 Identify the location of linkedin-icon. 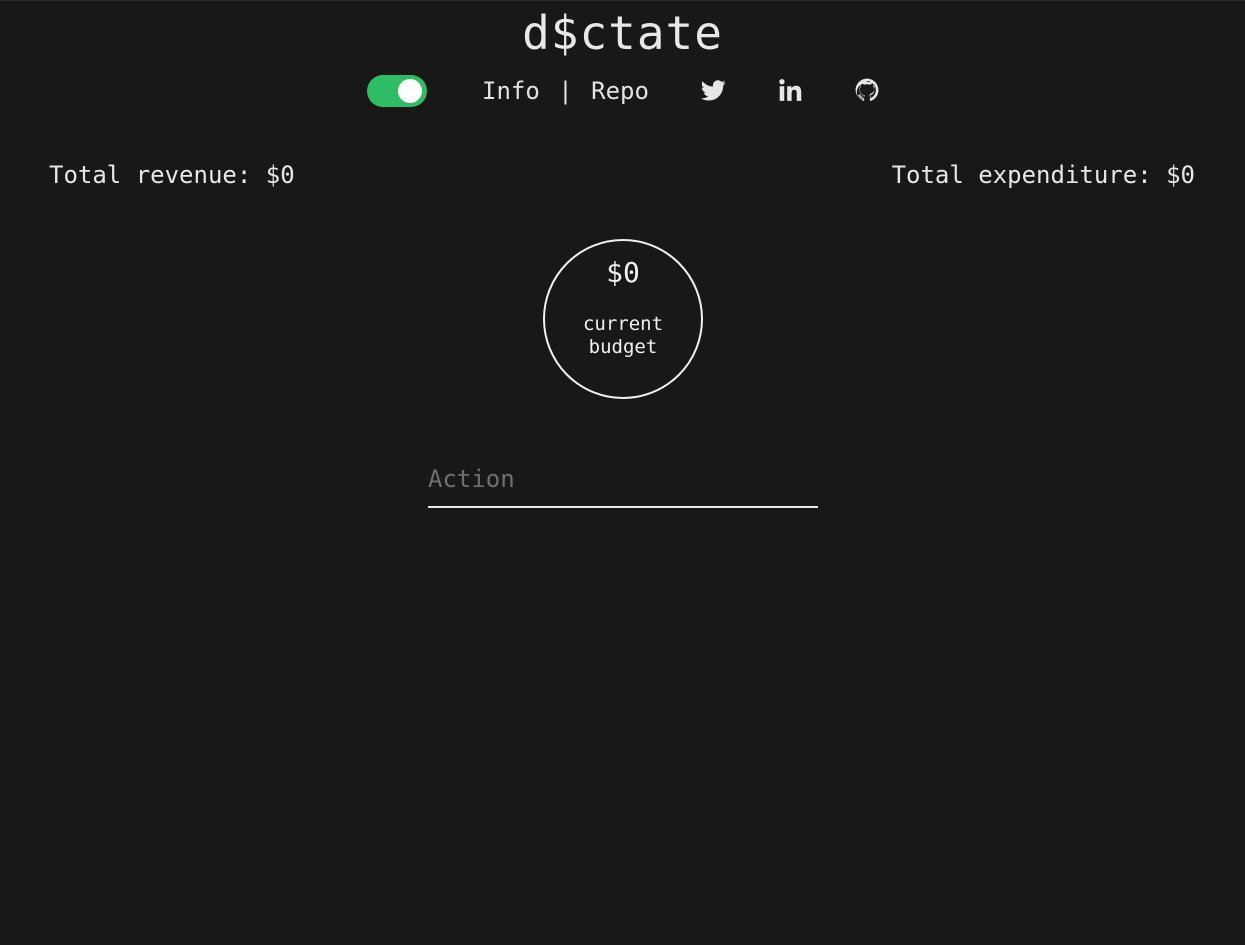
(790, 90).